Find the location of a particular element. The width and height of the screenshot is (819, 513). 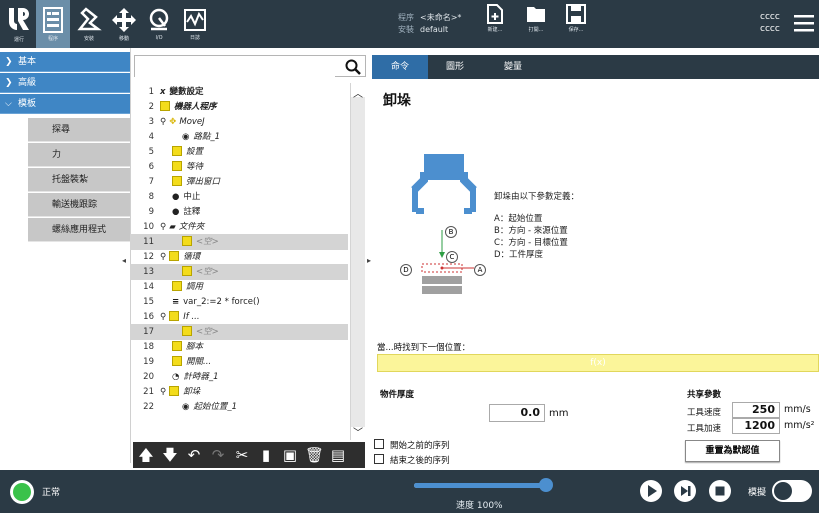

search-icon is located at coordinates (353, 67).